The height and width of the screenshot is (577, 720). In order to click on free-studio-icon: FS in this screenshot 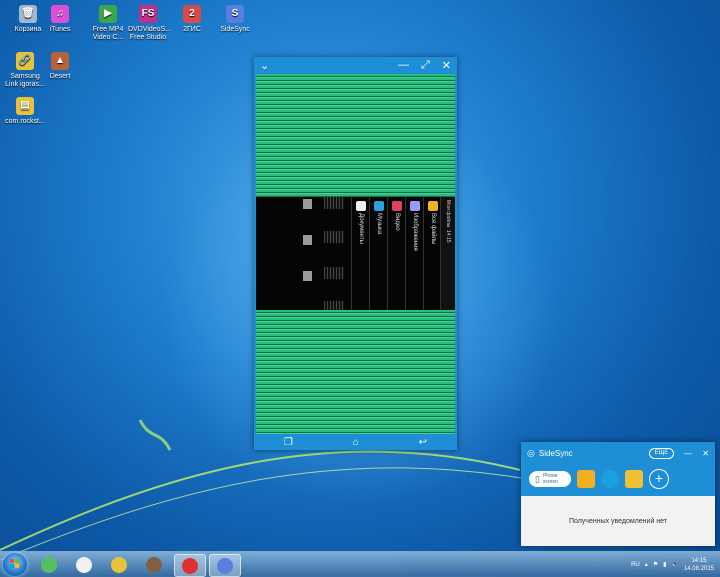, I will do `click(148, 14)`.